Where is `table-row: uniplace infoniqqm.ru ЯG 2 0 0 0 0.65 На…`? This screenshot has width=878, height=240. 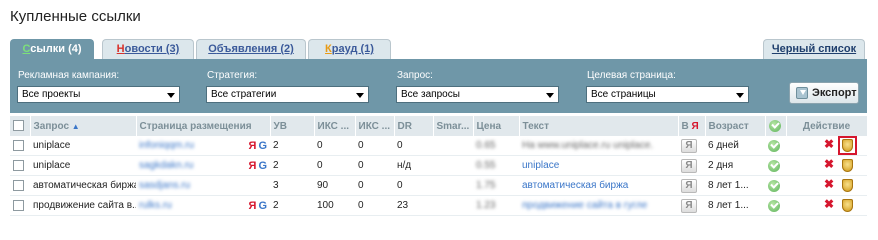
table-row: uniplace infoniqqm.ru ЯG 2 0 0 0 0.65 На… is located at coordinates (438, 146).